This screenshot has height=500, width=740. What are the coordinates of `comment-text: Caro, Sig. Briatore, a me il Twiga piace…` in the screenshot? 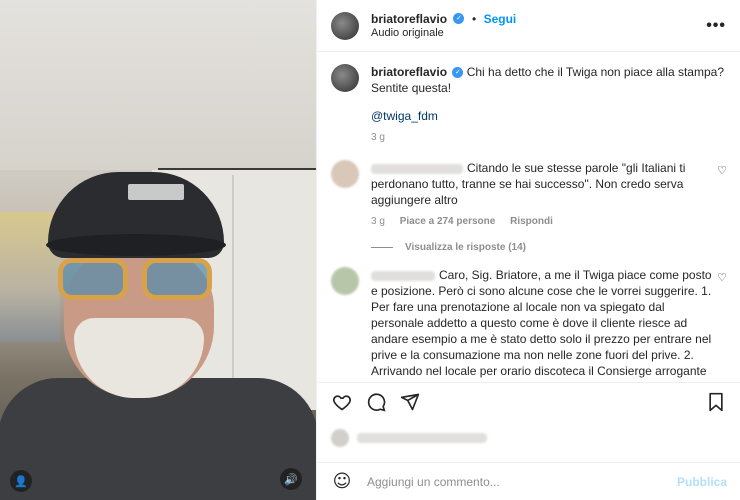 It's located at (541, 325).